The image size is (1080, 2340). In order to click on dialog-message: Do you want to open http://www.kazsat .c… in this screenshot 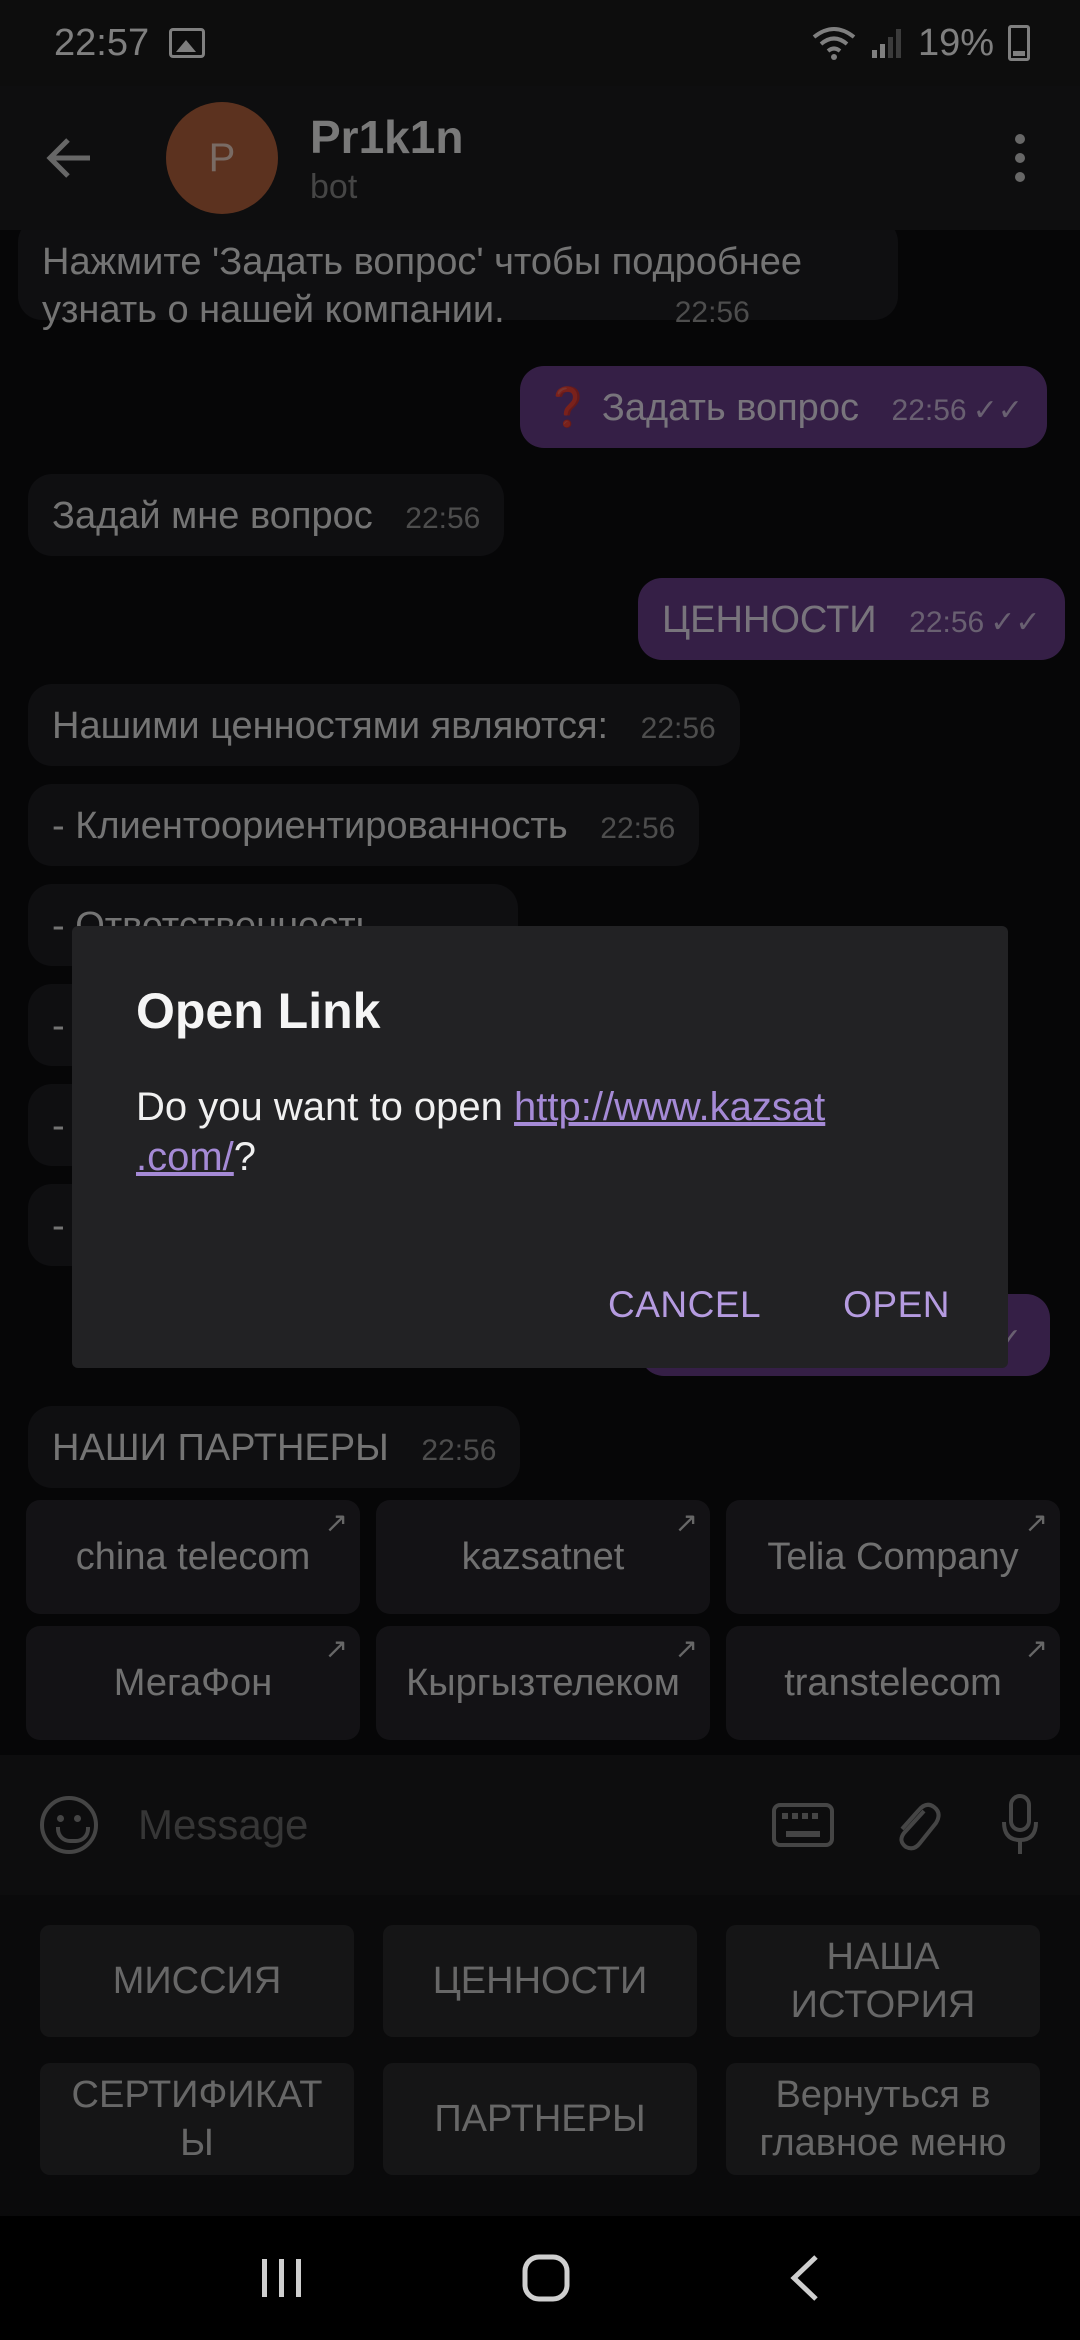, I will do `click(540, 1132)`.